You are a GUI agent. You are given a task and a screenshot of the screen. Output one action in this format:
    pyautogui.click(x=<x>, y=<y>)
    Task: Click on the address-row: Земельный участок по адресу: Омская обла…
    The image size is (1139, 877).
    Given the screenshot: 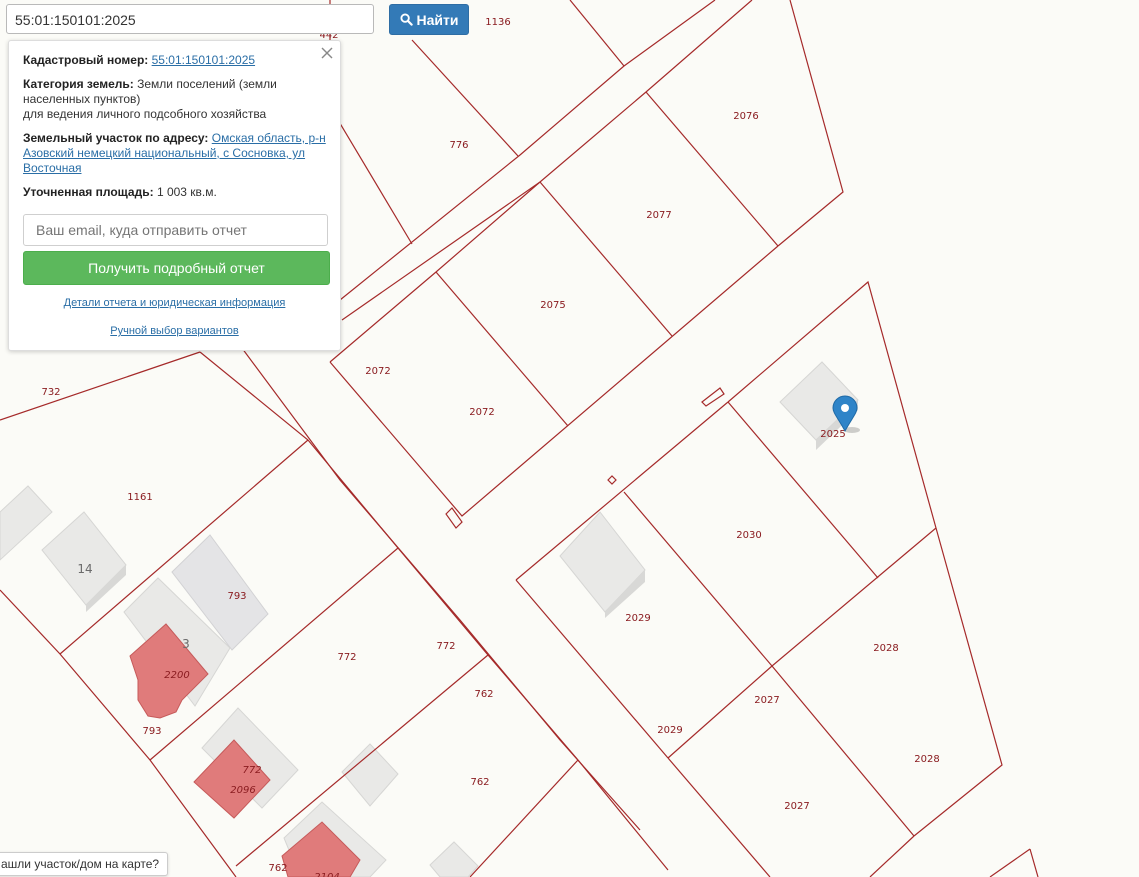 What is the action you would take?
    pyautogui.click(x=174, y=153)
    